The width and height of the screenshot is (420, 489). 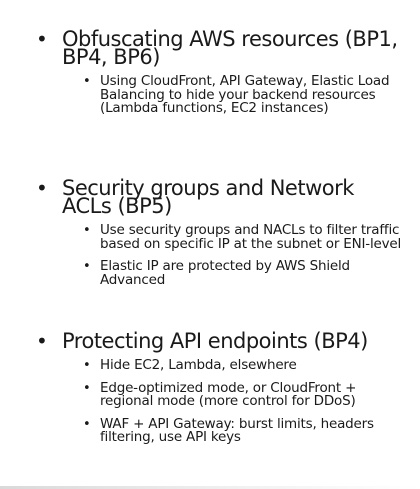 I want to click on bullet-heading: • Security groups and Network ACLs (BP5), so click(x=210, y=197).